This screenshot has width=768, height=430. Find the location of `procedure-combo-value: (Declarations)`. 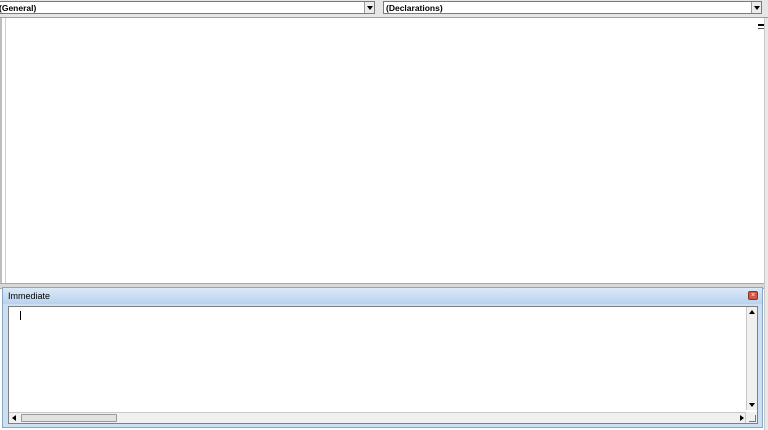

procedure-combo-value: (Declarations) is located at coordinates (414, 8).